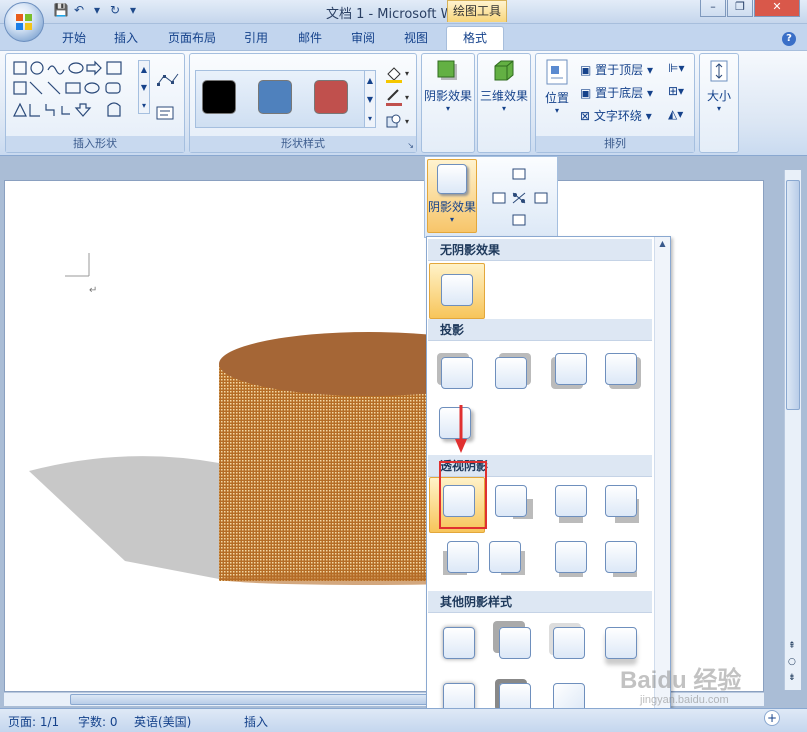 The width and height of the screenshot is (807, 732). I want to click on style-swatch-blue, so click(275, 97).